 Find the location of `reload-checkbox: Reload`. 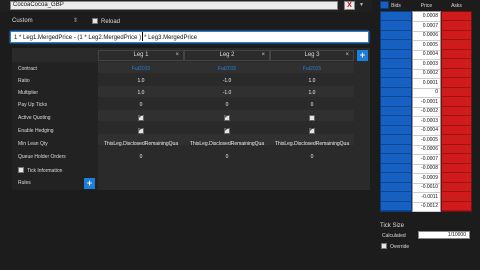

reload-checkbox: Reload is located at coordinates (106, 22).